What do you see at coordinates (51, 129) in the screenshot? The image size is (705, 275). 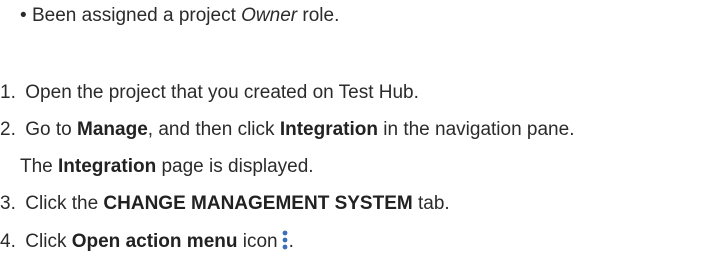 I see `step-text: Go to` at bounding box center [51, 129].